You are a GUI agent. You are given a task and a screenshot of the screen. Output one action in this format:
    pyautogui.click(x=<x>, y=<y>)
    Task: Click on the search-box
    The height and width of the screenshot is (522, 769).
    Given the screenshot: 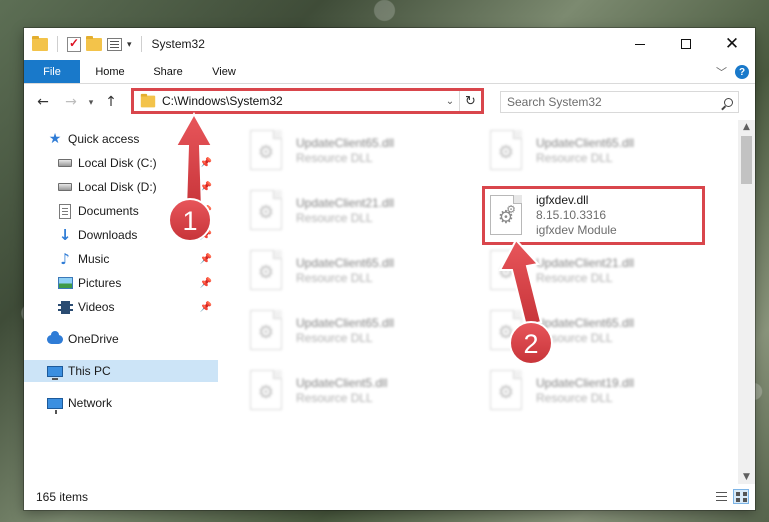 What is the action you would take?
    pyautogui.click(x=619, y=102)
    